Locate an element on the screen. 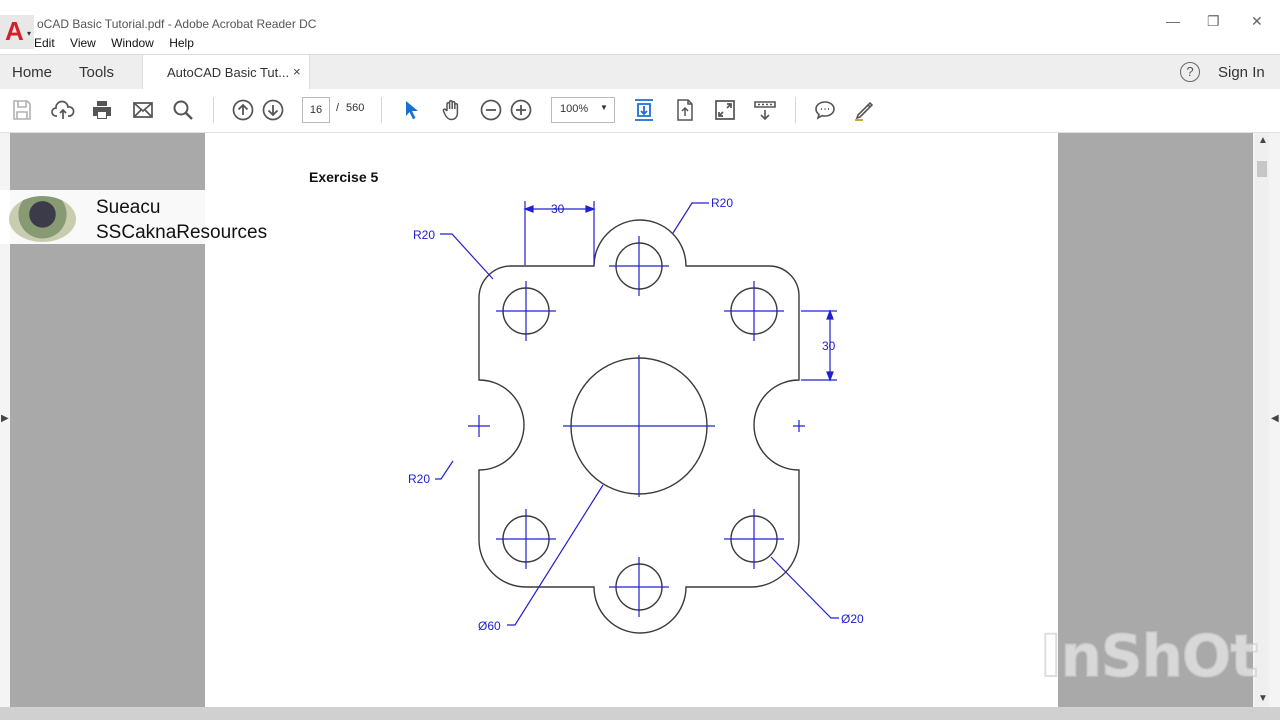  tab-document: AutoCAD Basic Tut... × is located at coordinates (226, 73).